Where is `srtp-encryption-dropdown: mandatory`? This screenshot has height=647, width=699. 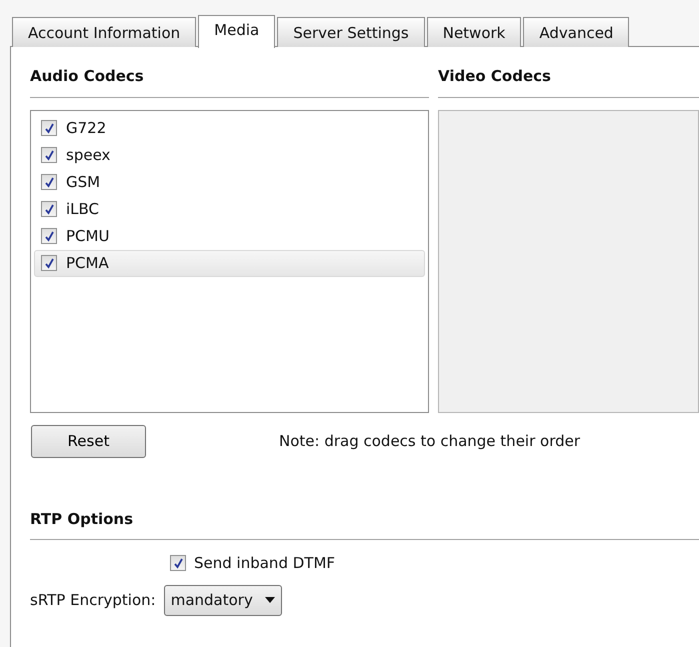
srtp-encryption-dropdown: mandatory is located at coordinates (223, 600).